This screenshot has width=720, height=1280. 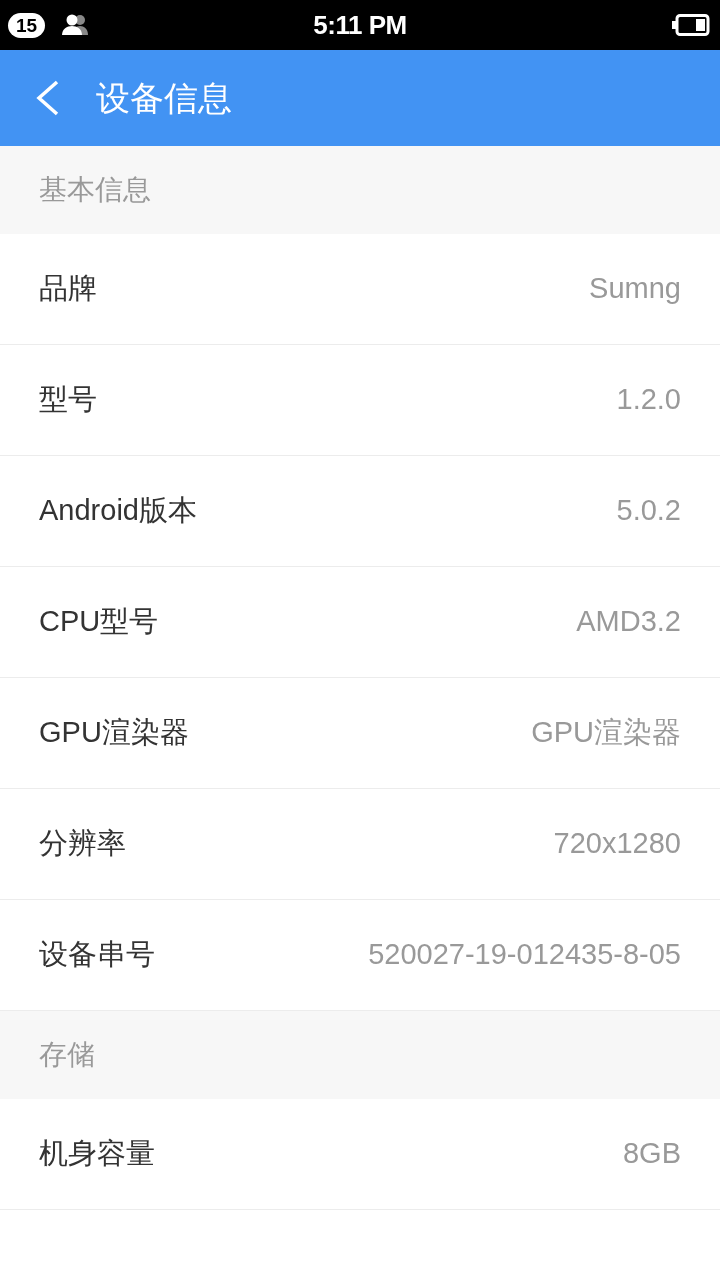 I want to click on info-value: GPU渲染器, so click(x=606, y=733).